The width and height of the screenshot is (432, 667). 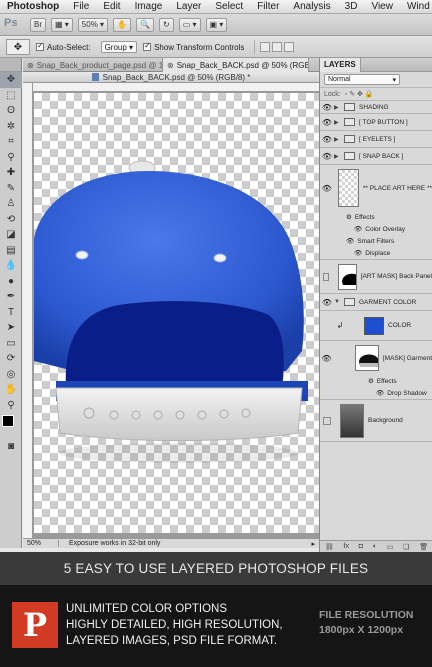 I want to click on marquee-tool-icon: ⬚, so click(x=11, y=96).